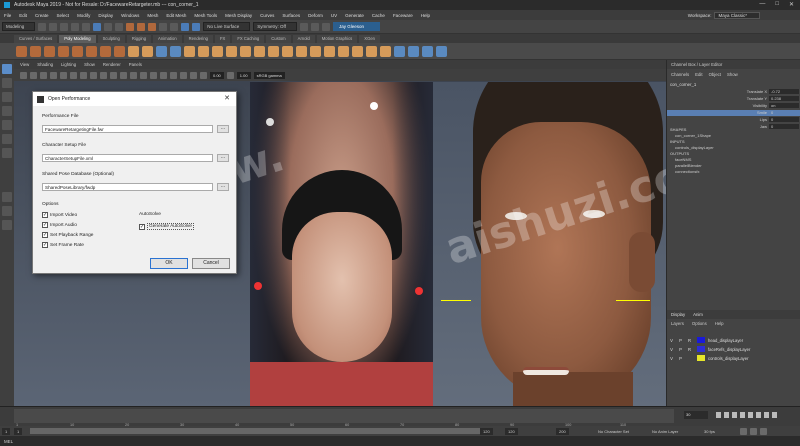 This screenshot has width=800, height=446. I want to click on connect-icon, so click(329, 51).